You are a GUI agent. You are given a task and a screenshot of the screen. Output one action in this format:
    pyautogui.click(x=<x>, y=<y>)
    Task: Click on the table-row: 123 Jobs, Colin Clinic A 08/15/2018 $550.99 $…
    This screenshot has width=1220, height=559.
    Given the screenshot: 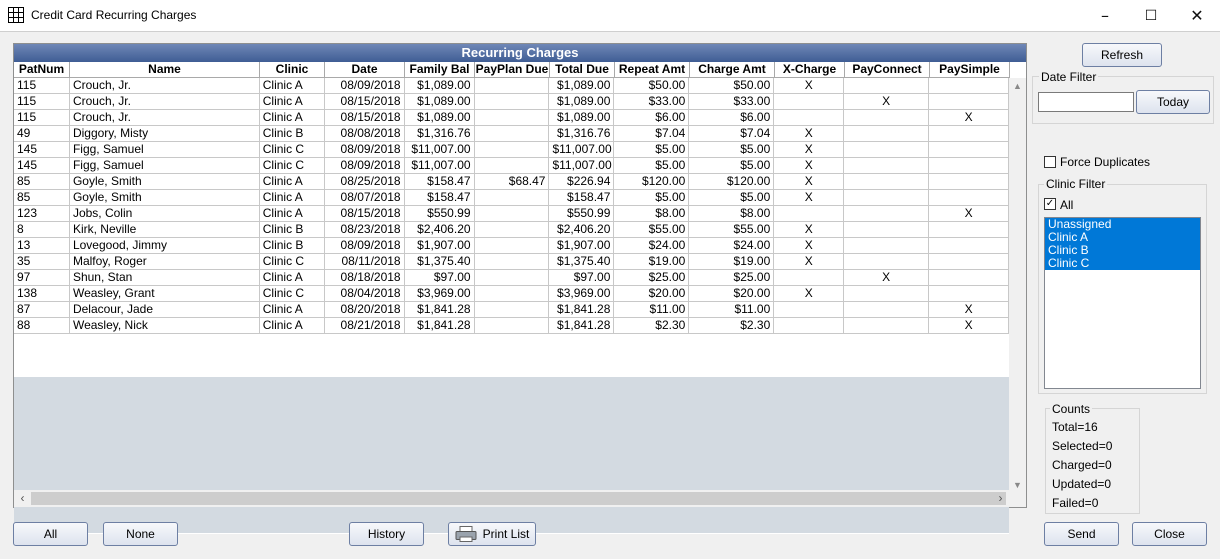 What is the action you would take?
    pyautogui.click(x=512, y=214)
    